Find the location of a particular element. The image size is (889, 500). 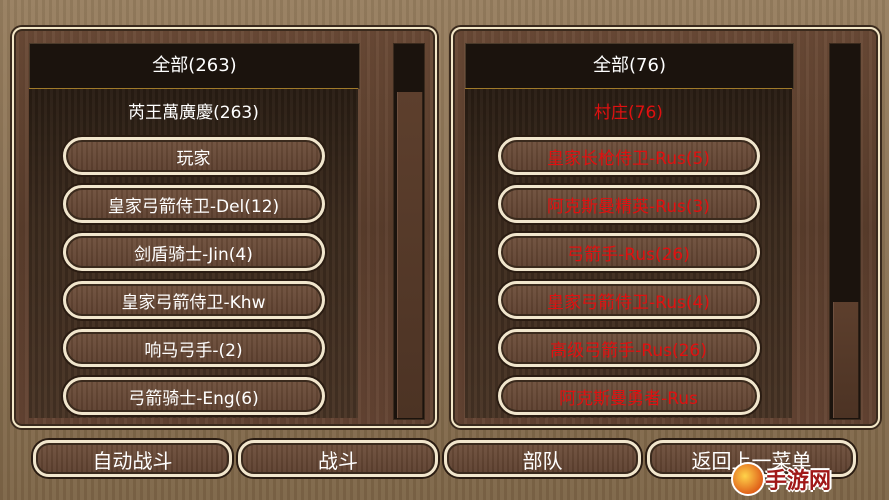

enemy-list-scrollbar is located at coordinates (845, 231).